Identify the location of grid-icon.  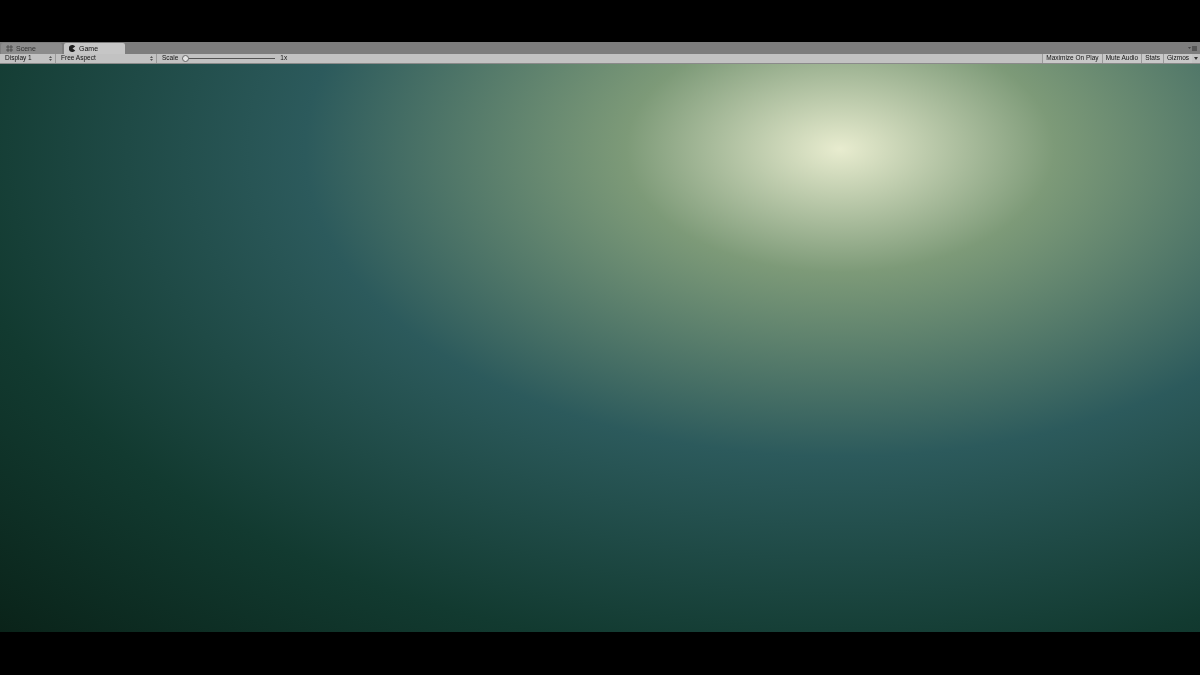
(9, 48).